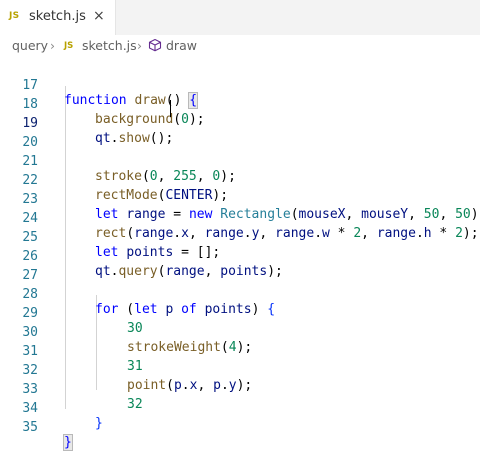  Describe the element at coordinates (30, 45) in the screenshot. I see `breadcrumb-folder: query` at that location.